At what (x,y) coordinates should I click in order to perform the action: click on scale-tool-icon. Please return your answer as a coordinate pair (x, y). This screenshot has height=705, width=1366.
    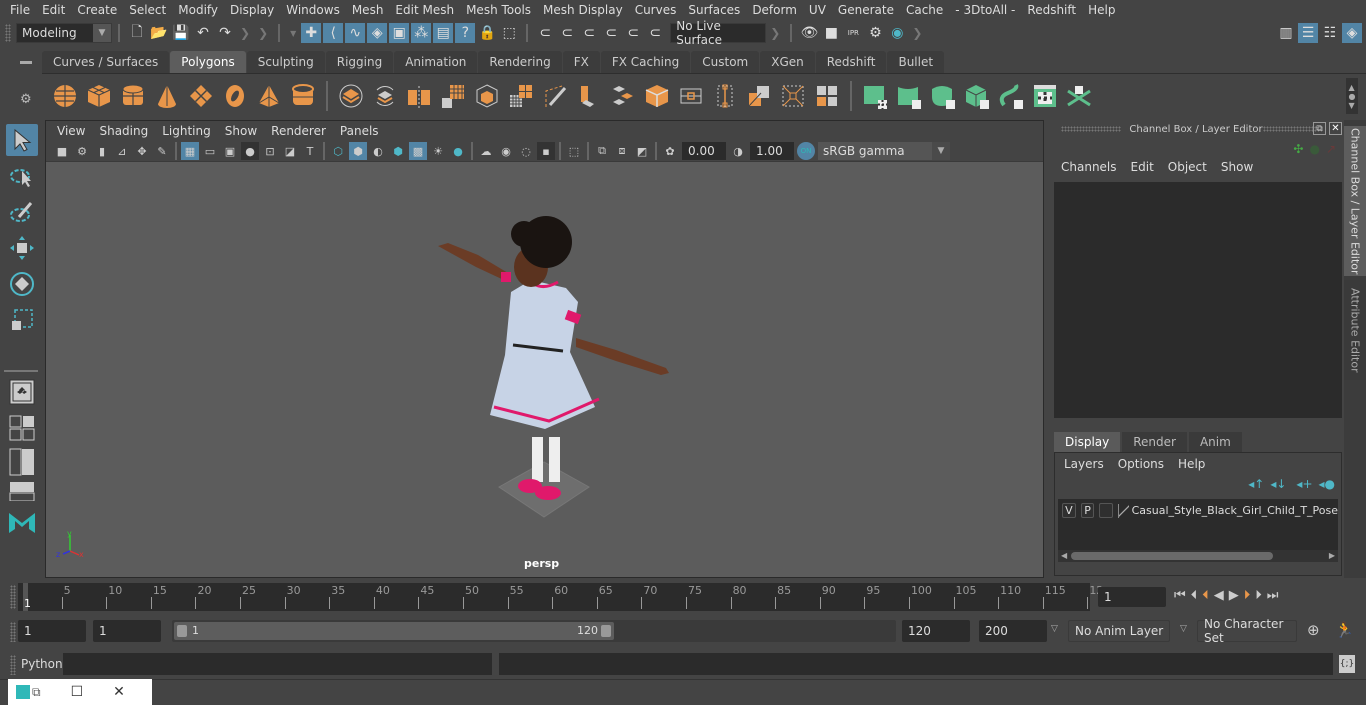
    Looking at the image, I should click on (22, 320).